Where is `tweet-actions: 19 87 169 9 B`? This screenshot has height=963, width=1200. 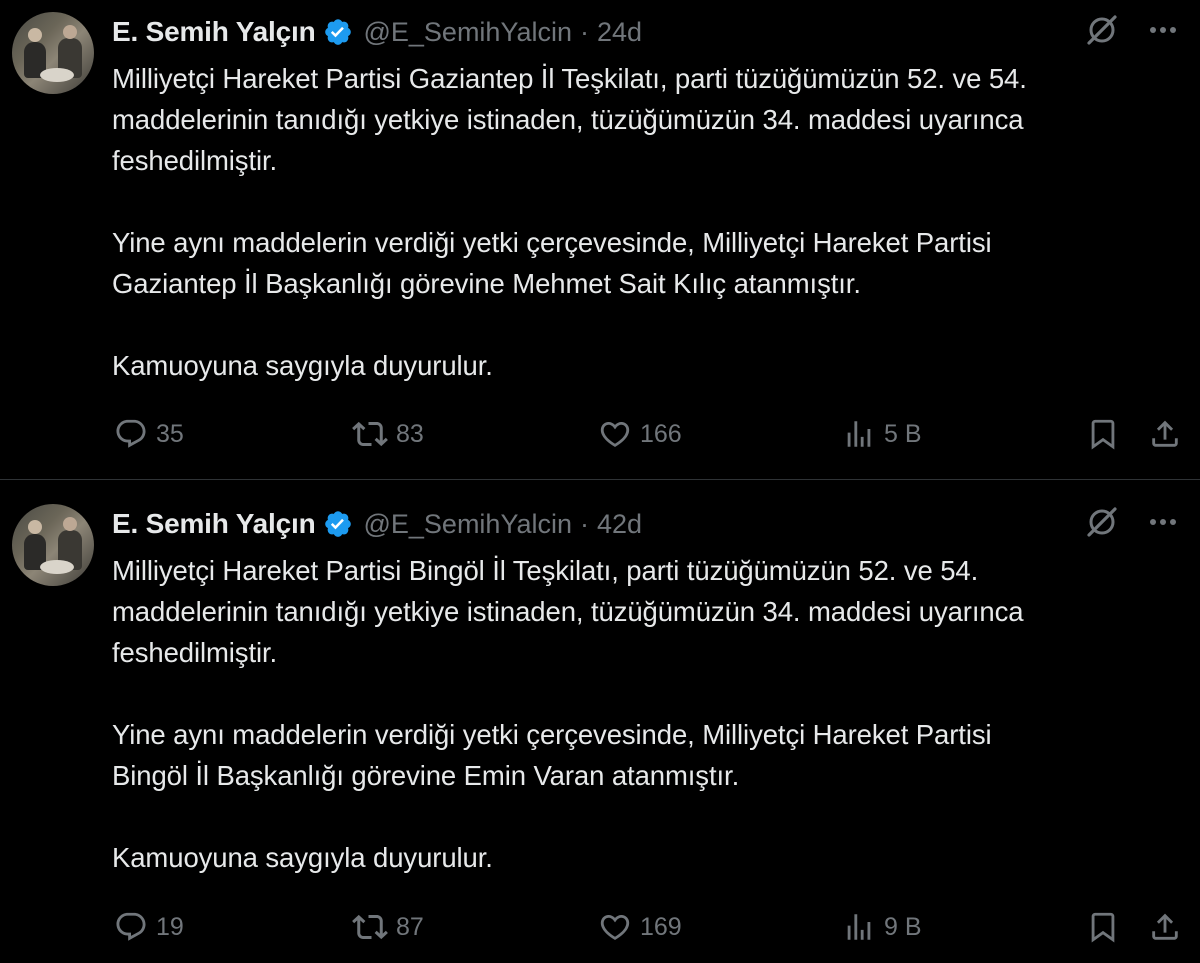 tweet-actions: 19 87 169 9 B is located at coordinates (647, 927).